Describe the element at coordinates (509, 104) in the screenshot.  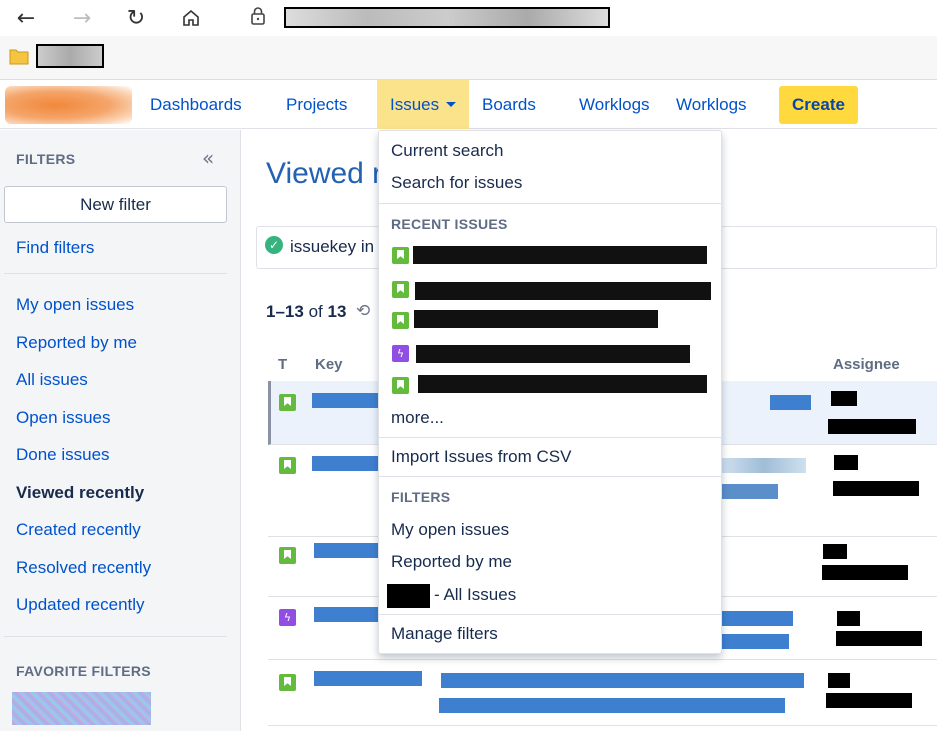
I see `nav-boards: Boards` at that location.